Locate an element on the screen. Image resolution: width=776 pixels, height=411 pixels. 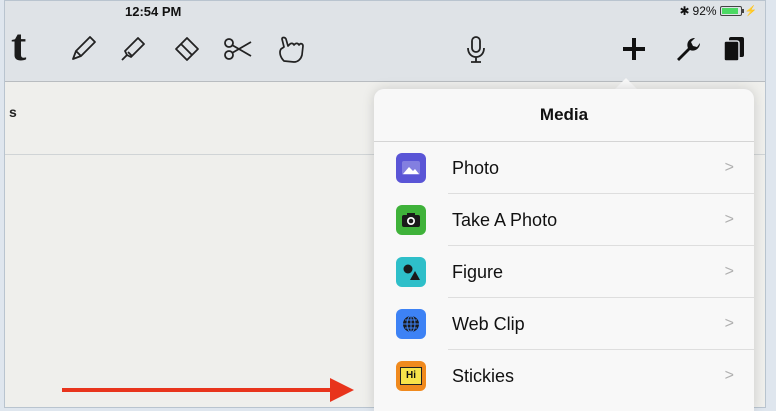
bluetooth-icon: ✱ is located at coordinates (684, 11).